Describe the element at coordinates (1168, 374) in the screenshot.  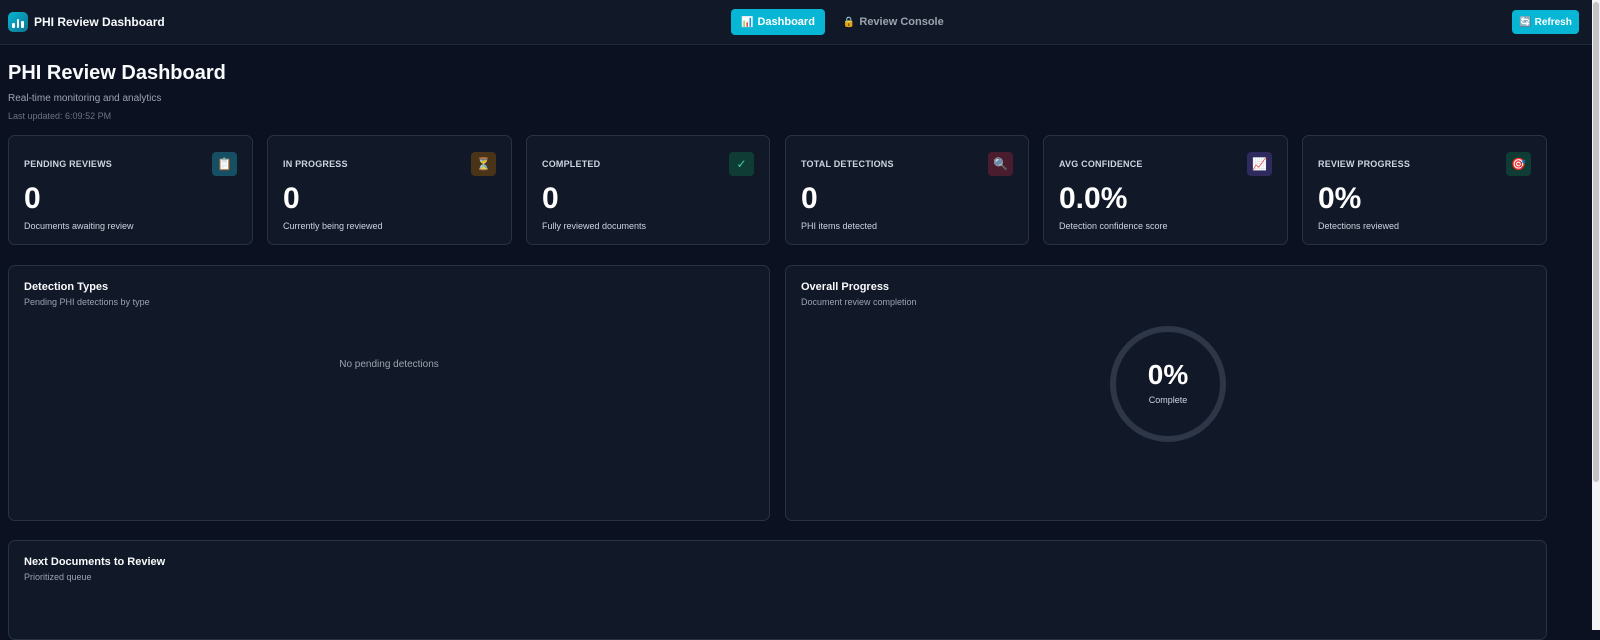
I see `progress-ring-value: 0%` at that location.